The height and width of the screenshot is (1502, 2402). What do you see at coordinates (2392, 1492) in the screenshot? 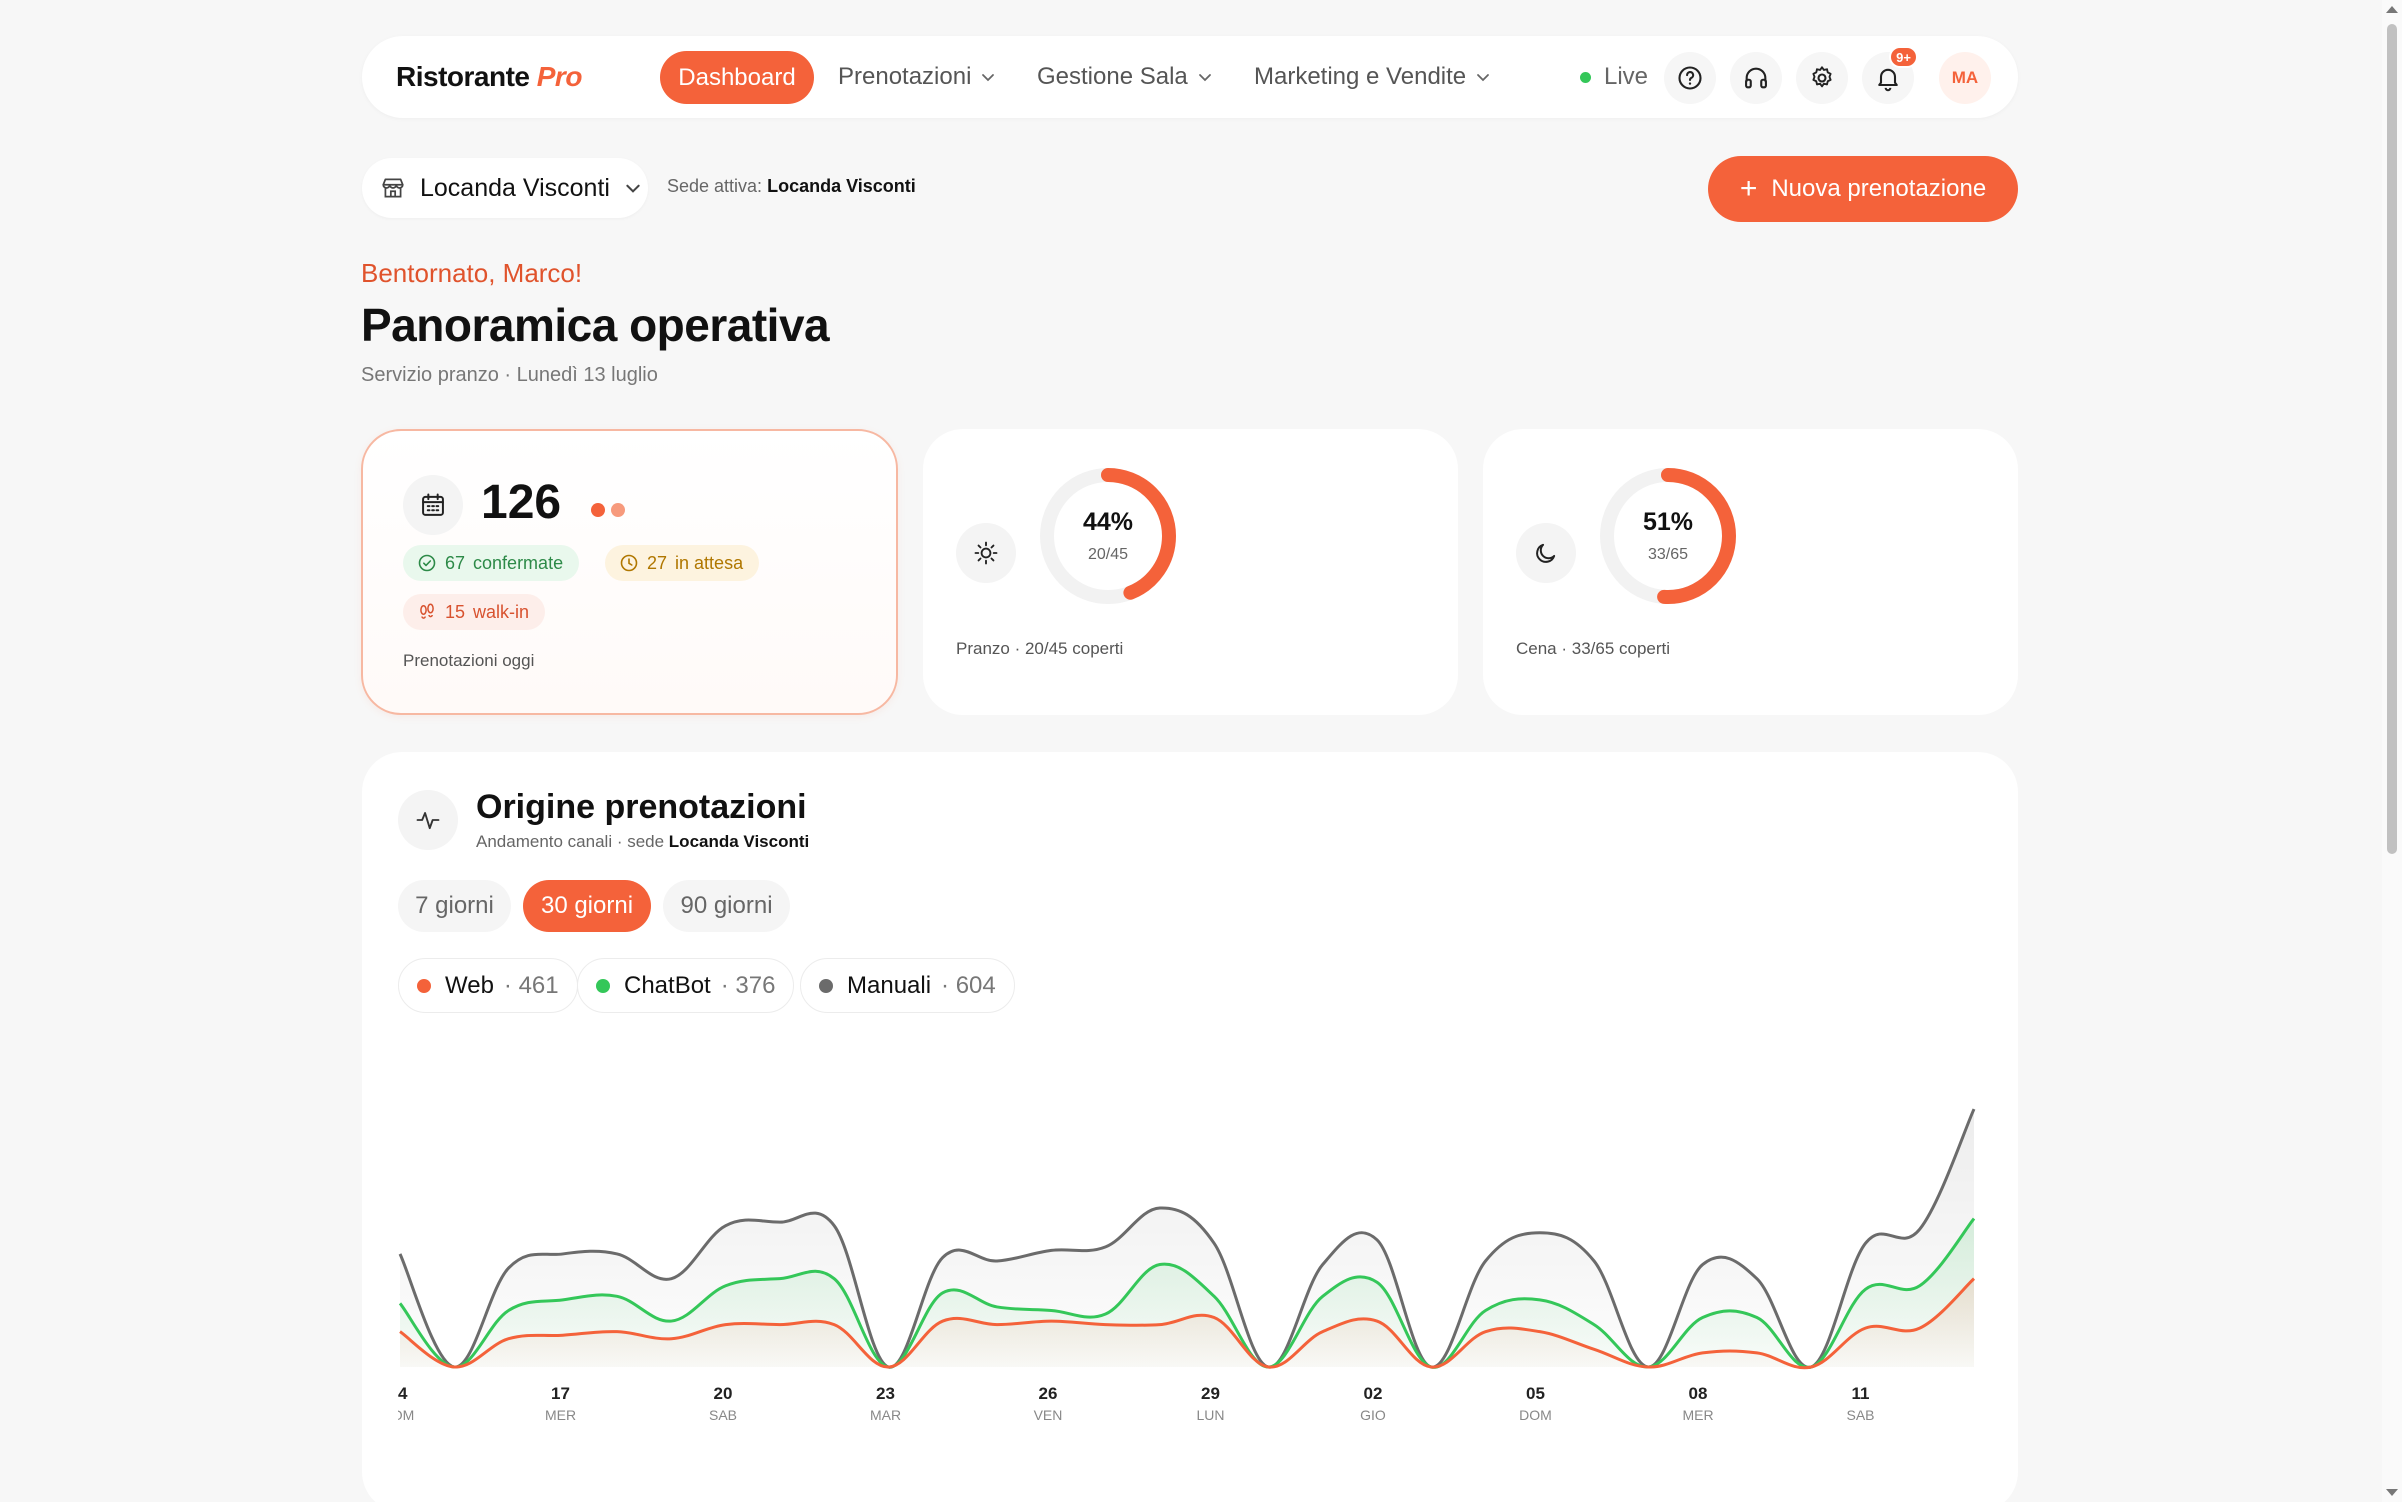
I see `scroll-down-arrow` at bounding box center [2392, 1492].